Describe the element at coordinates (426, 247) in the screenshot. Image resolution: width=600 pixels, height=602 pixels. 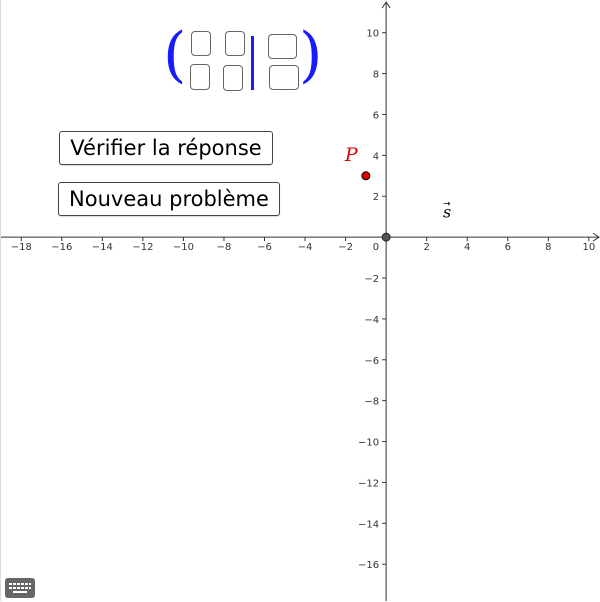
I see `x-tick-label: 2` at that location.